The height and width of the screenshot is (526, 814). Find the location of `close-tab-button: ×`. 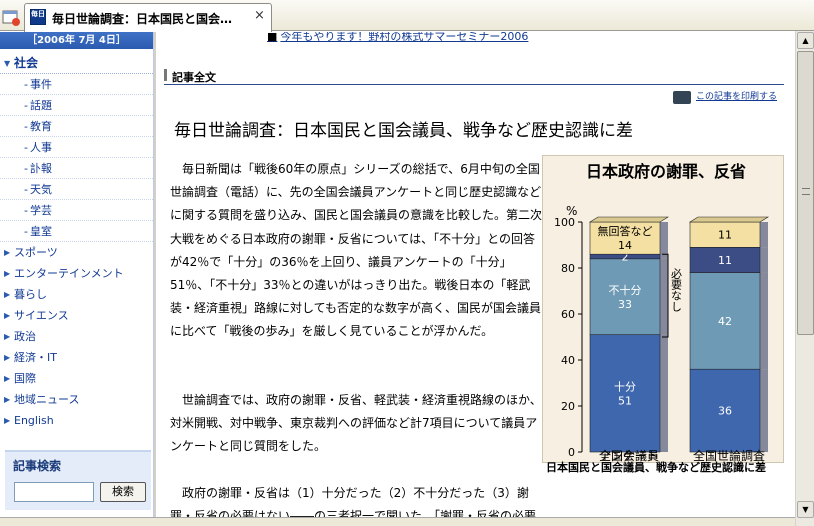

close-tab-button: × is located at coordinates (259, 15).